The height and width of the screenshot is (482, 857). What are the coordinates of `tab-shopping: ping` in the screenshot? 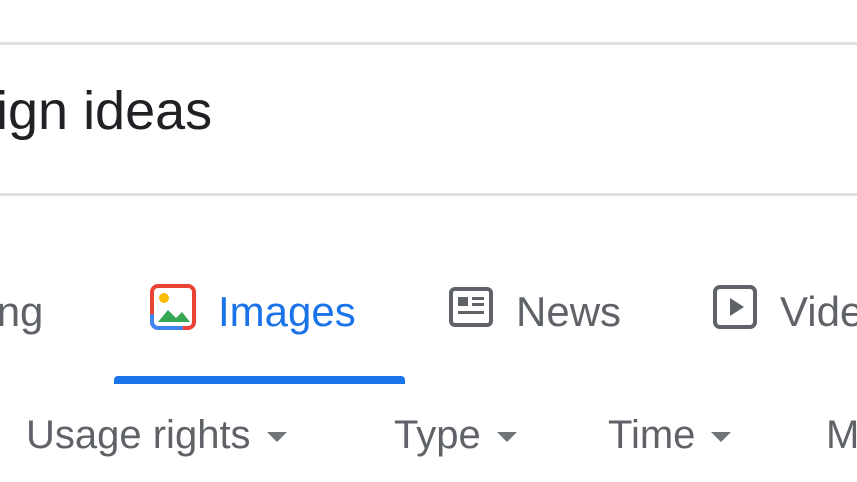 It's located at (21, 312).